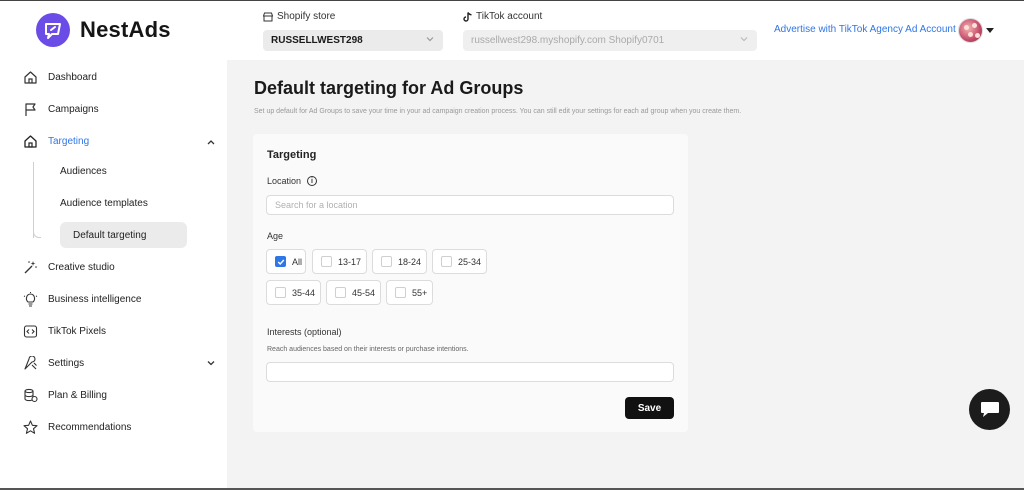 The width and height of the screenshot is (1024, 490). I want to click on tiktok-account-select: russellwest298.myshopify.com Shopify0701, so click(610, 40).